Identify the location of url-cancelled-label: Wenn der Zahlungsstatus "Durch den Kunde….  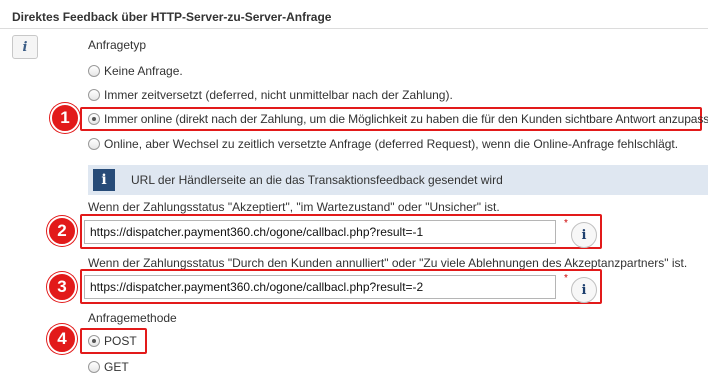
(388, 263).